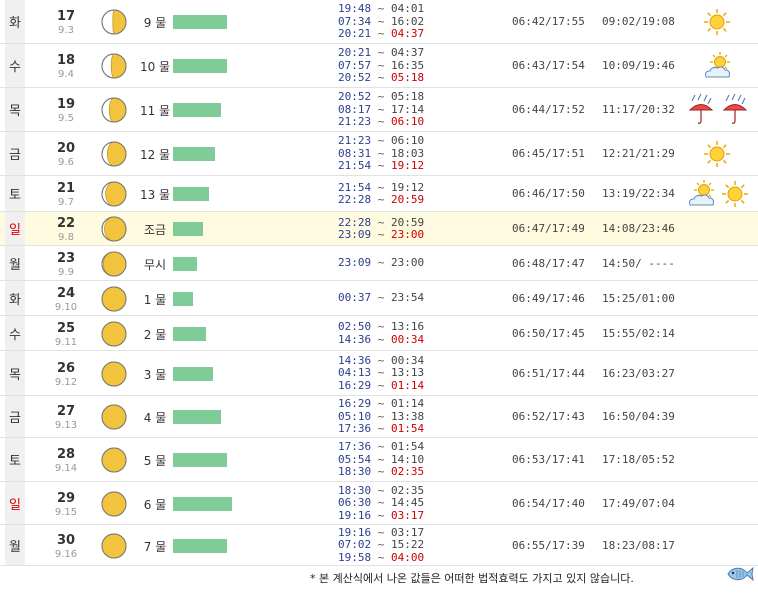  I want to click on high-tide-time: 19:16, so click(355, 532).